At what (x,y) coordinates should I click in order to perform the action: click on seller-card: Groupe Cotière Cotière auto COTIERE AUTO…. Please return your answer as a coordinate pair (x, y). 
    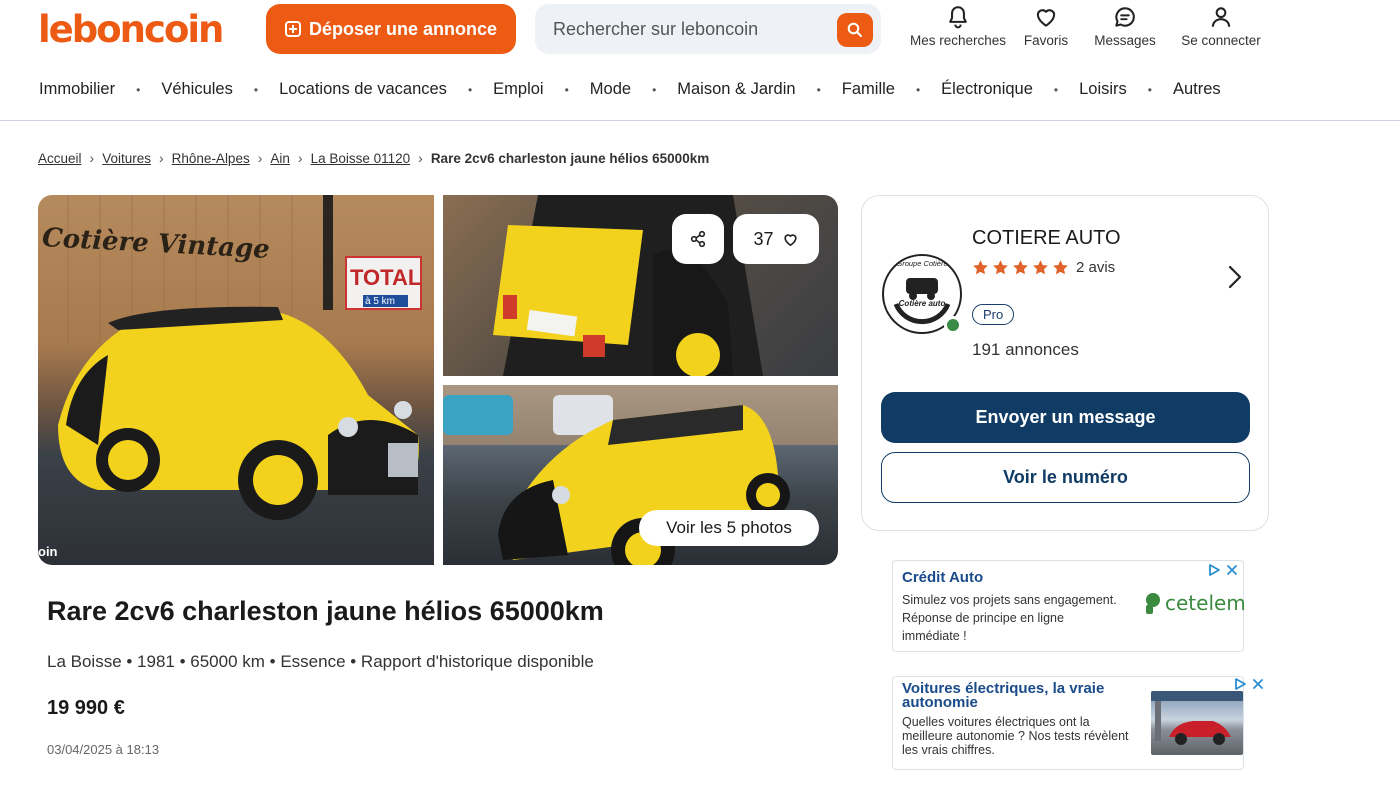
    Looking at the image, I should click on (1065, 363).